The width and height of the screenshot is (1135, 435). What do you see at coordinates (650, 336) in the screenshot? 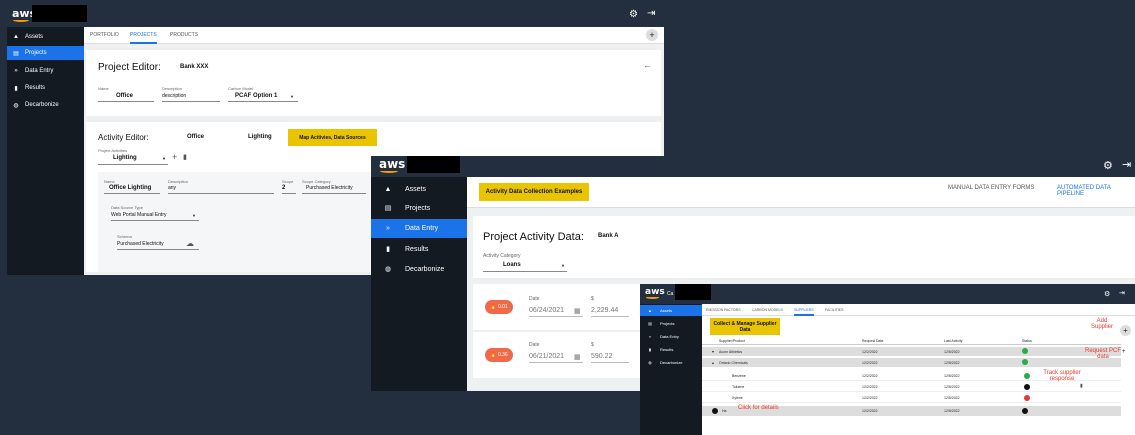
I see `chevrons-icon: »` at bounding box center [650, 336].